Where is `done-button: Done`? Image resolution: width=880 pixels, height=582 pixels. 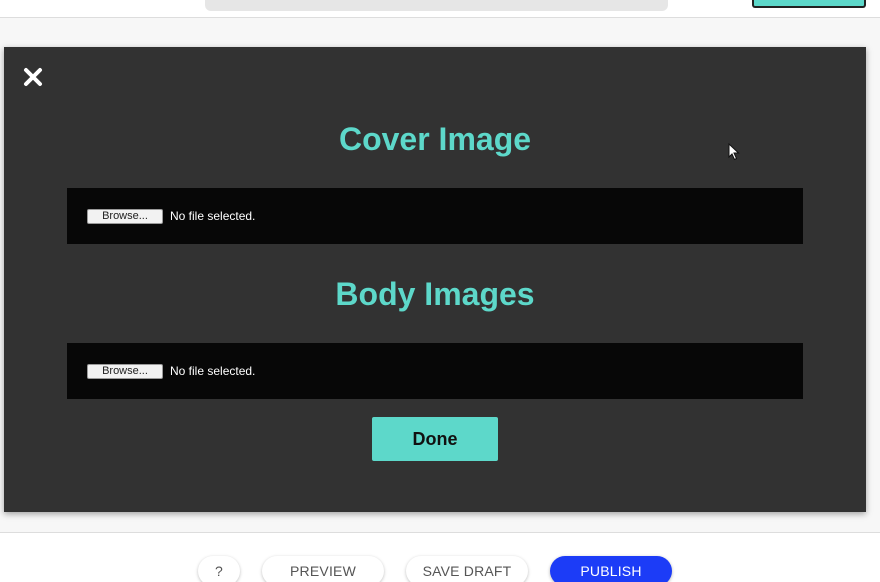
done-button: Done is located at coordinates (435, 439).